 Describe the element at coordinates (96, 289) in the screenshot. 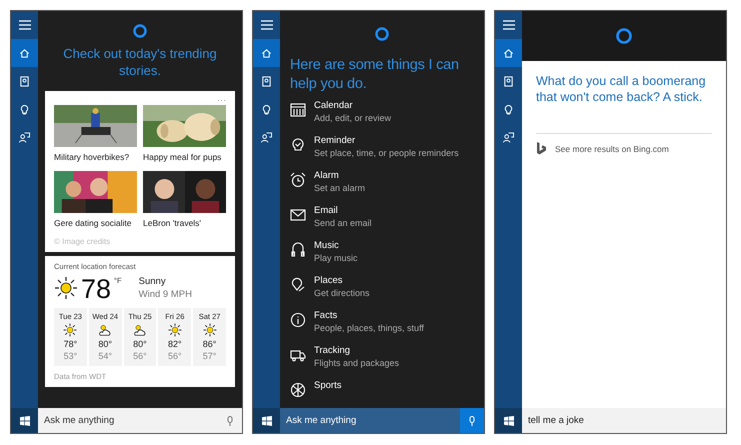

I see `temperature: 78` at that location.